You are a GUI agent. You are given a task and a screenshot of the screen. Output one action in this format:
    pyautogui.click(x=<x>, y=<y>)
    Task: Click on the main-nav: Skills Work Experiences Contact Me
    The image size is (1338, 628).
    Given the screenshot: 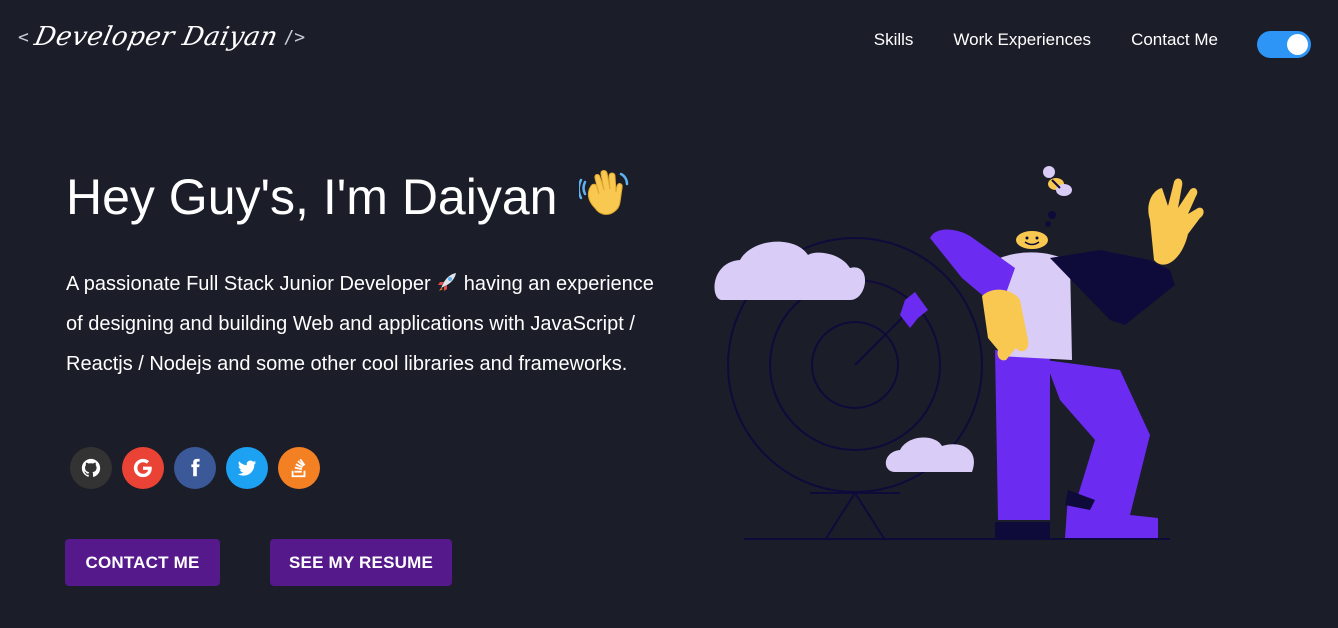 What is the action you would take?
    pyautogui.click(x=1046, y=40)
    